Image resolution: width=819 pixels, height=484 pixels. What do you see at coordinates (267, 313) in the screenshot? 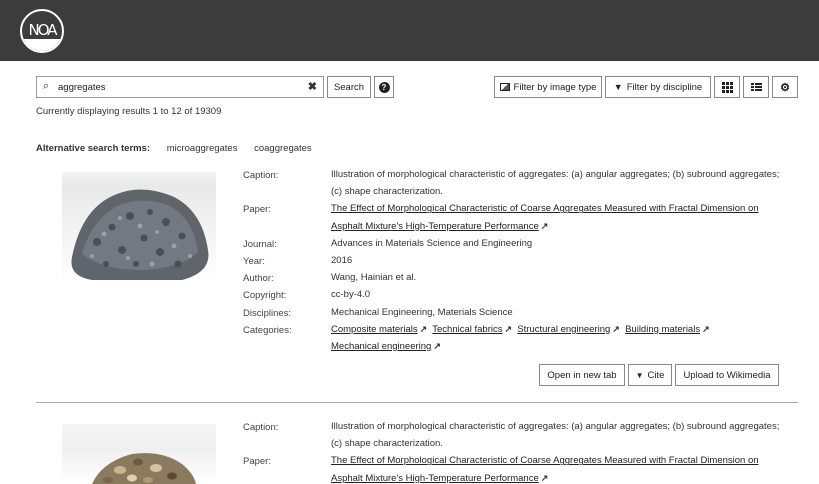
I see `disciplines-label: Disciplines:` at bounding box center [267, 313].